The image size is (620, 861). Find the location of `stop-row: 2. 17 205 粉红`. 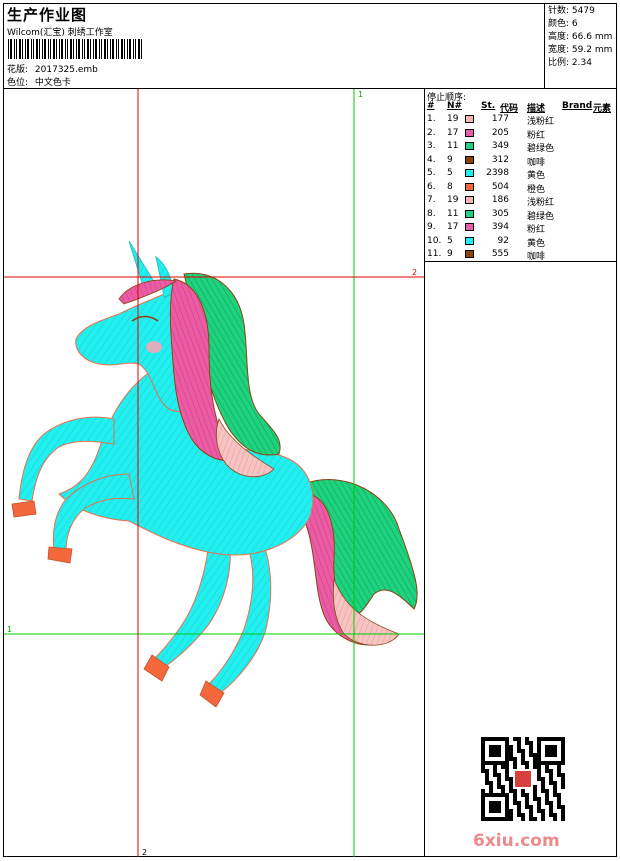

stop-row: 2. 17 205 粉红 is located at coordinates (521, 134).